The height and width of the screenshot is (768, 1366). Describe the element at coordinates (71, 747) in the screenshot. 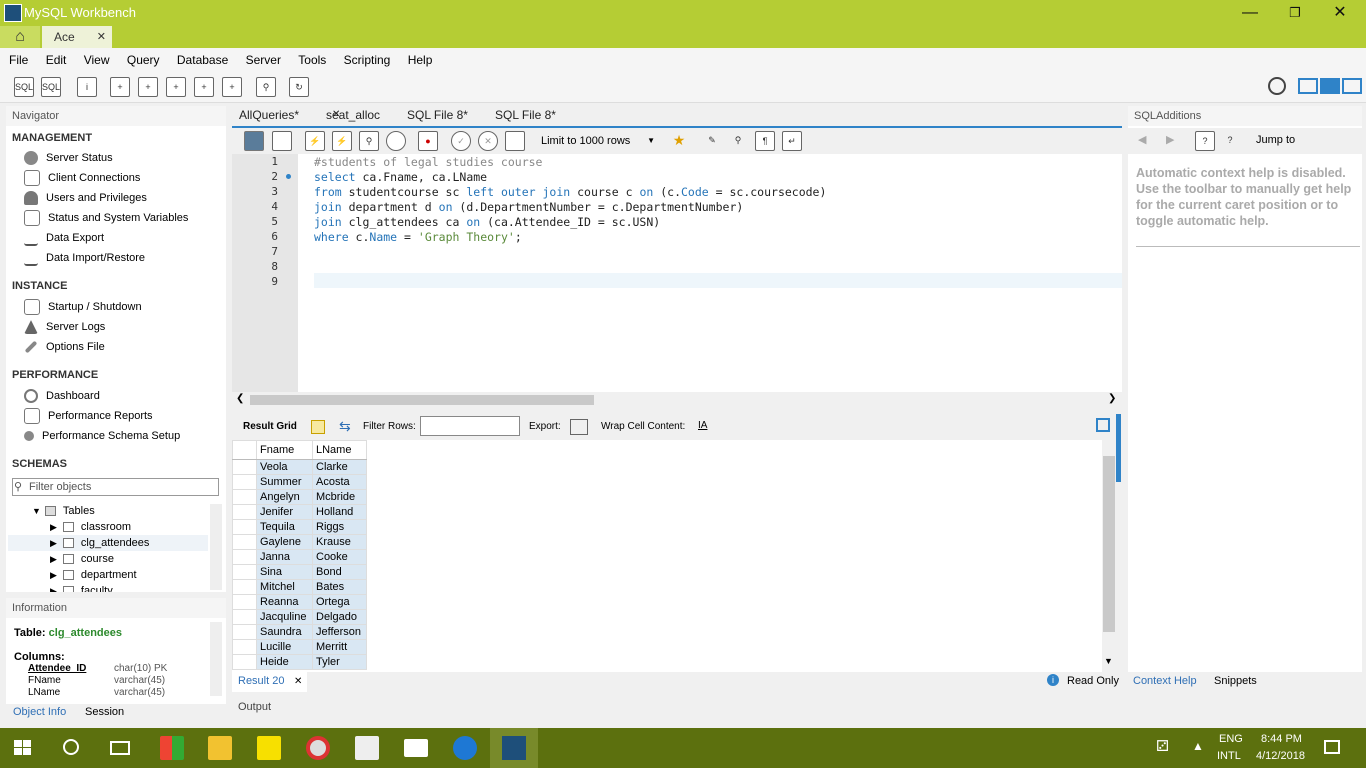

I see `search-cortana-icon` at that location.